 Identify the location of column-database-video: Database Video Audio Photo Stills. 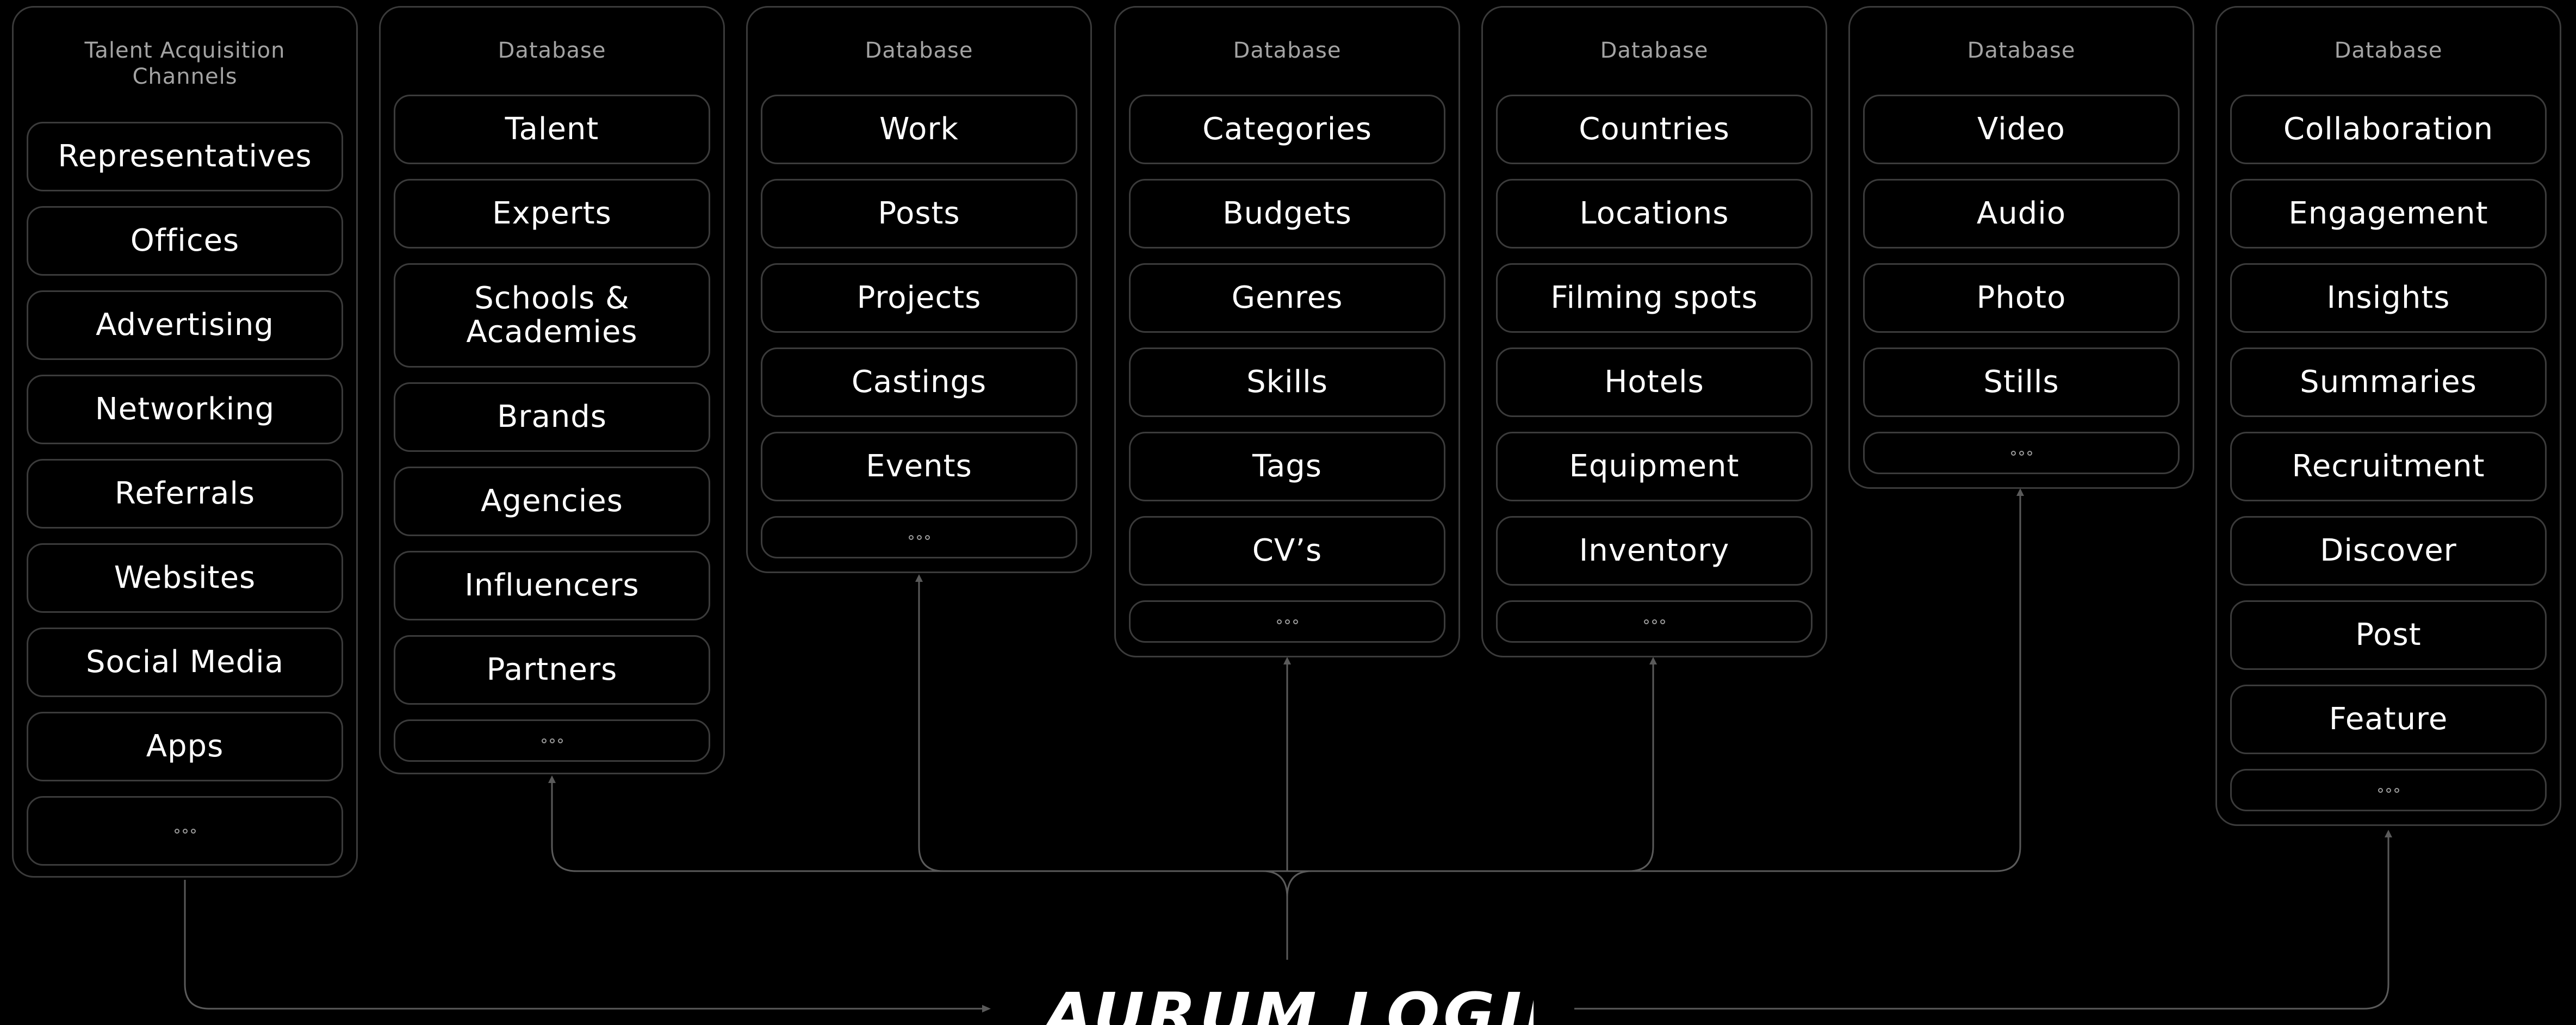
(2021, 247).